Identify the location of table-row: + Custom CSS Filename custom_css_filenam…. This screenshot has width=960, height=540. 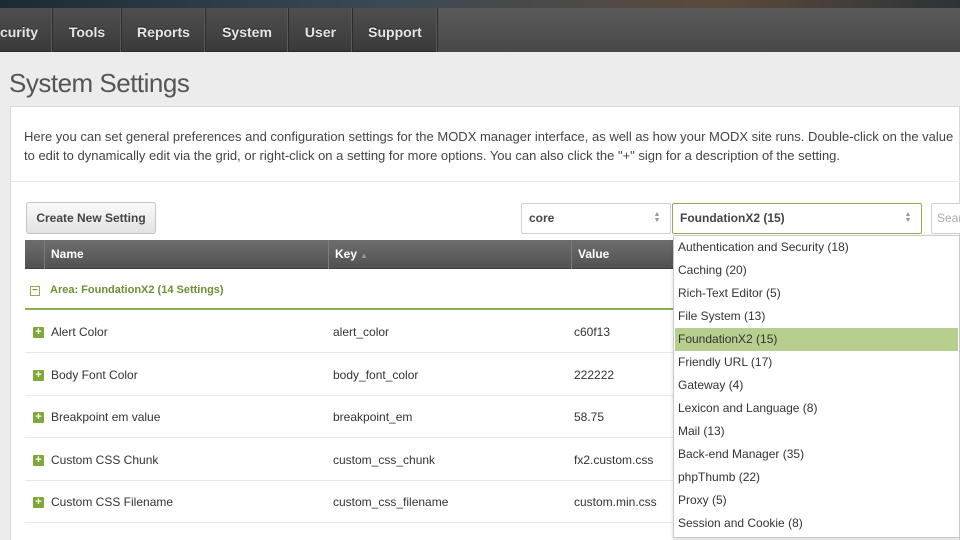
(350, 502).